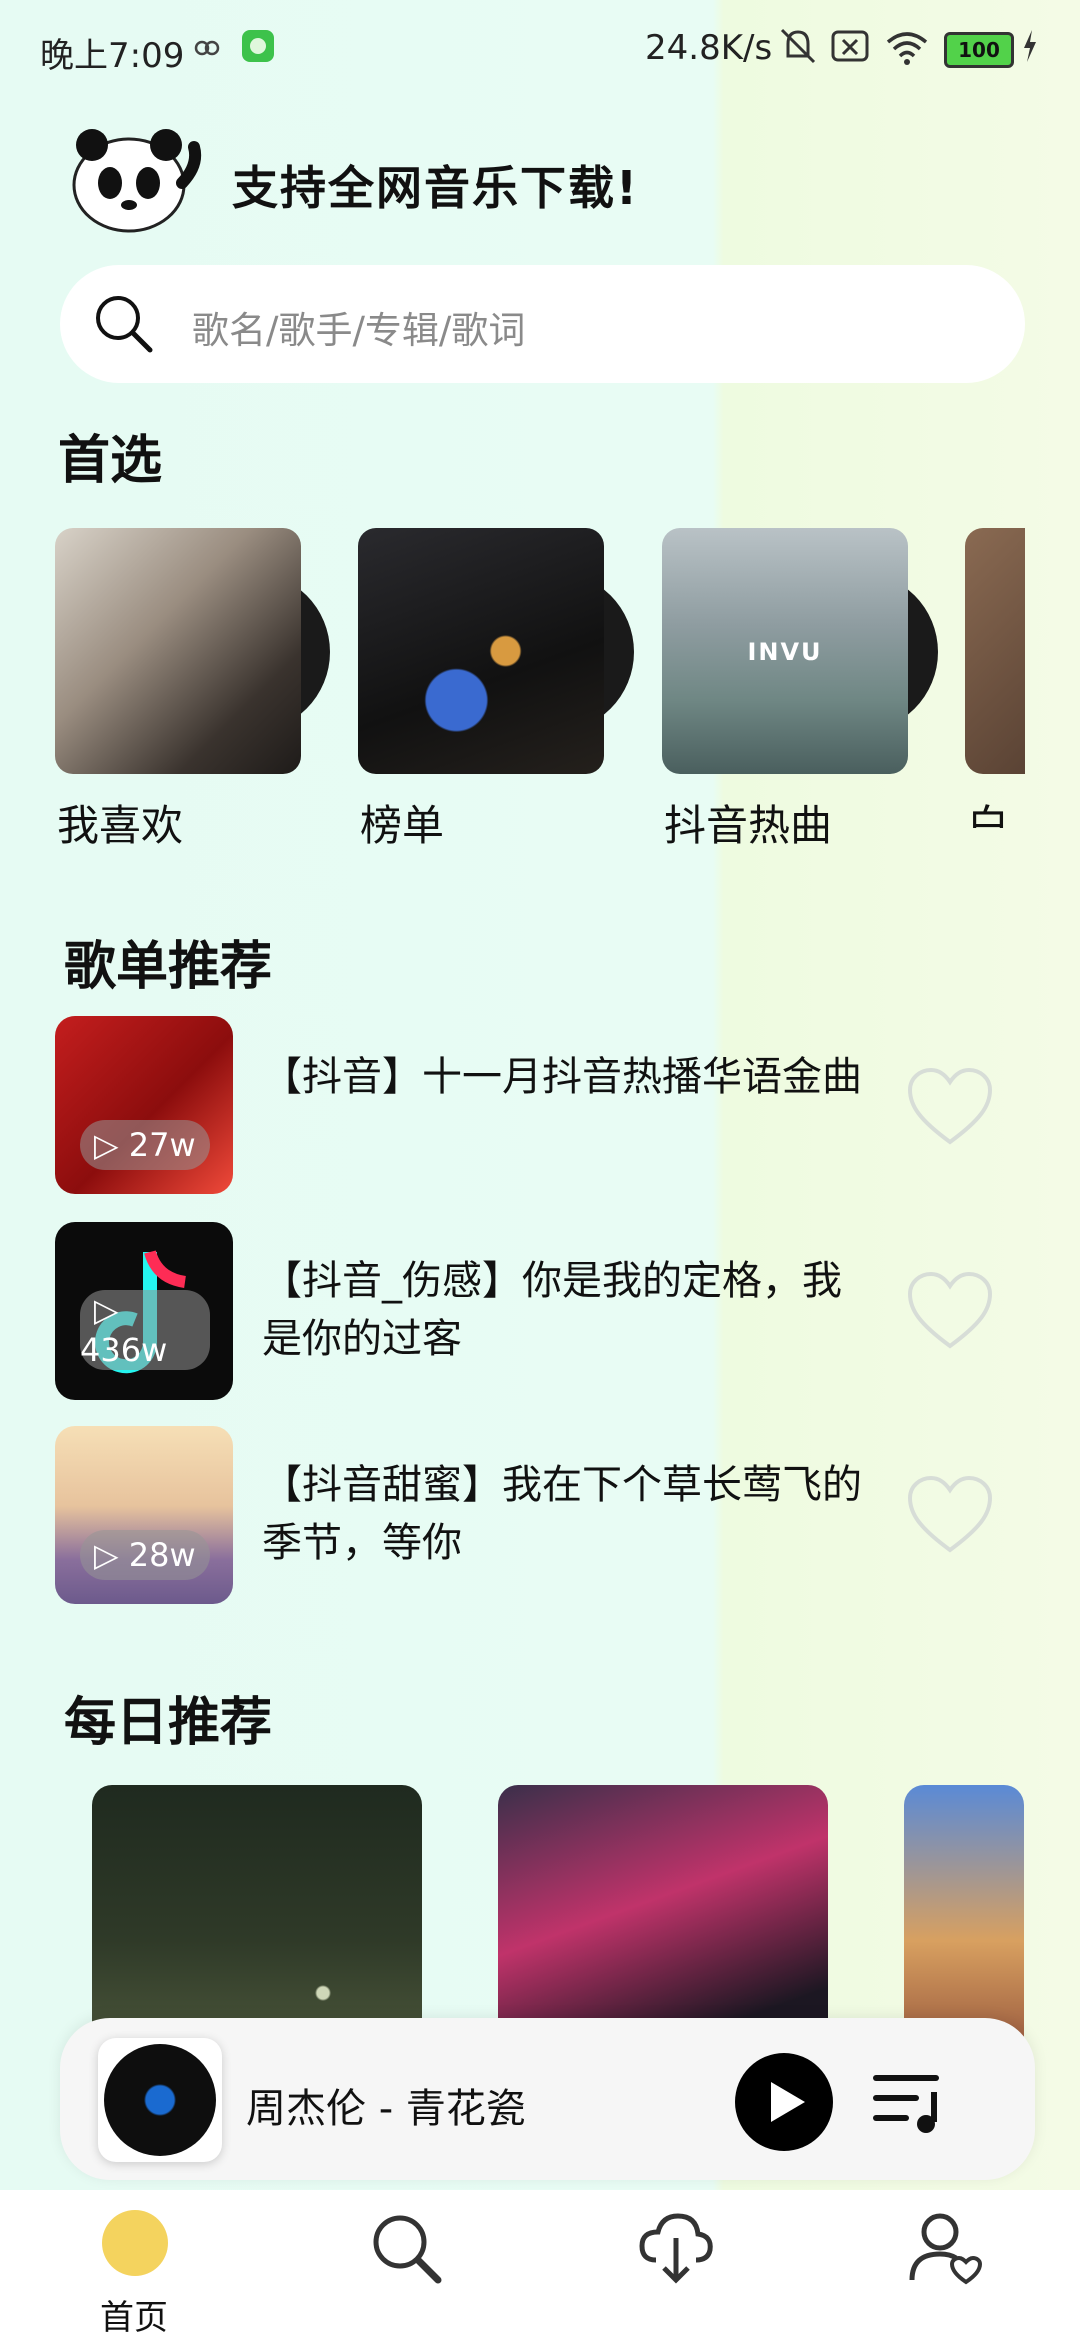  I want to click on tab-download, so click(674, 2266).